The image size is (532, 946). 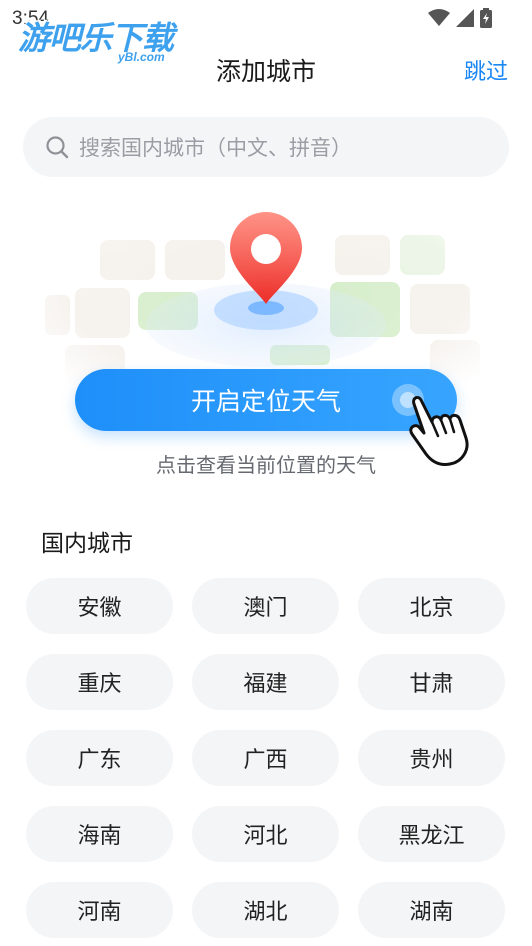 What do you see at coordinates (486, 70) in the screenshot?
I see `skip-button: 跳过` at bounding box center [486, 70].